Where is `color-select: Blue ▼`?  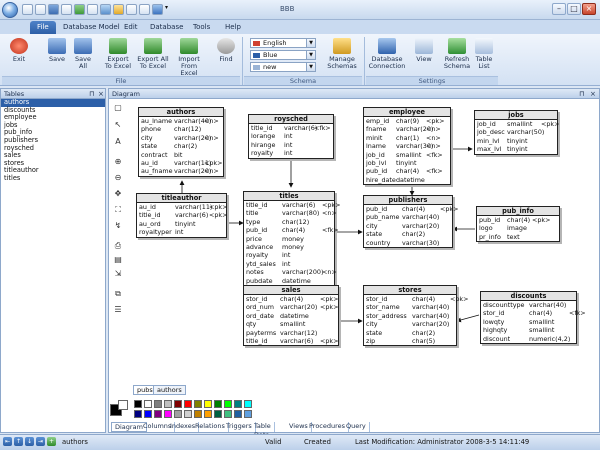 color-select: Blue ▼ is located at coordinates (283, 55).